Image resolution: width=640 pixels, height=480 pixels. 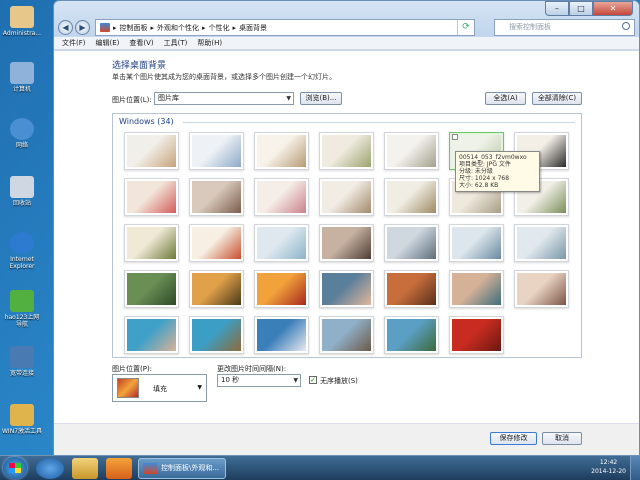 What do you see at coordinates (479, 185) in the screenshot?
I see `tooltip-filesize: 大小: 62.8 KB` at bounding box center [479, 185].